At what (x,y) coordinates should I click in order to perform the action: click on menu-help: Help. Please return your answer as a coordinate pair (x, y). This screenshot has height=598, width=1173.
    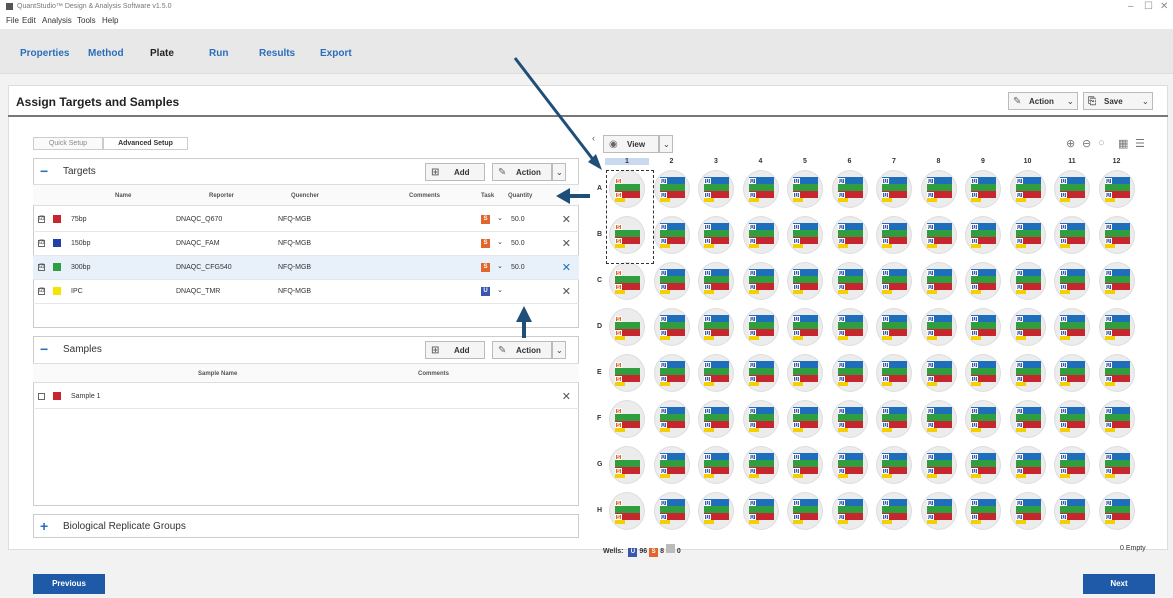
    Looking at the image, I should click on (110, 20).